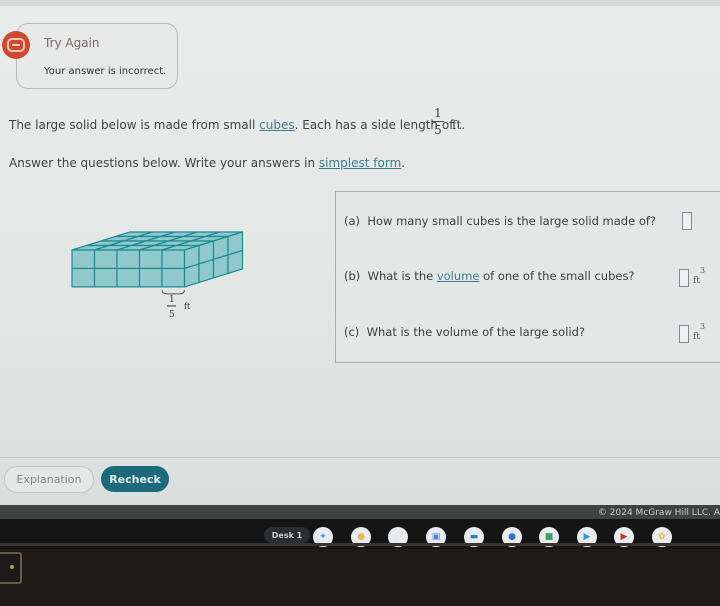 Image resolution: width=720 pixels, height=606 pixels. Describe the element at coordinates (374, 125) in the screenshot. I see `intro-text-after: . Each has a side length of` at that location.